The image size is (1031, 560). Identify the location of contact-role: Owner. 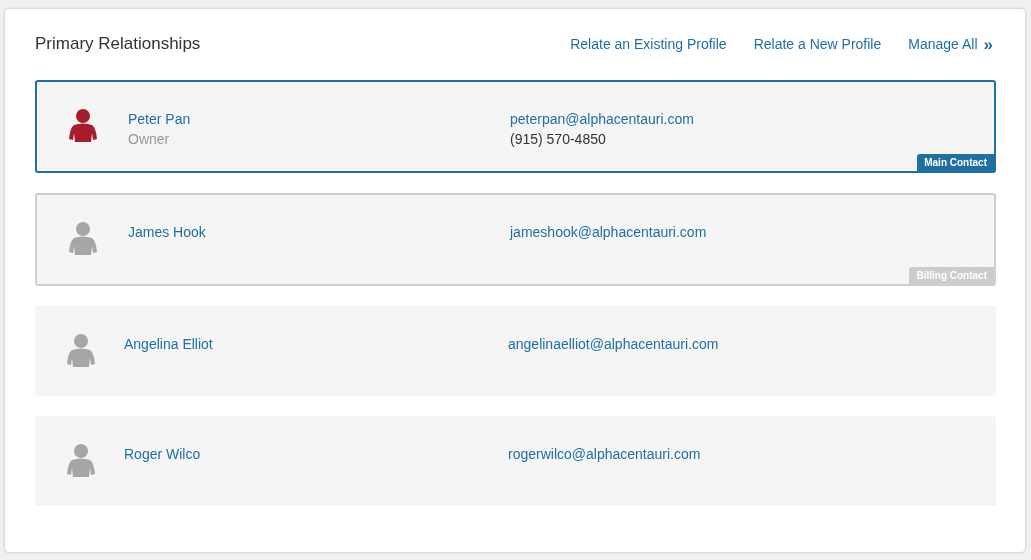
(149, 139).